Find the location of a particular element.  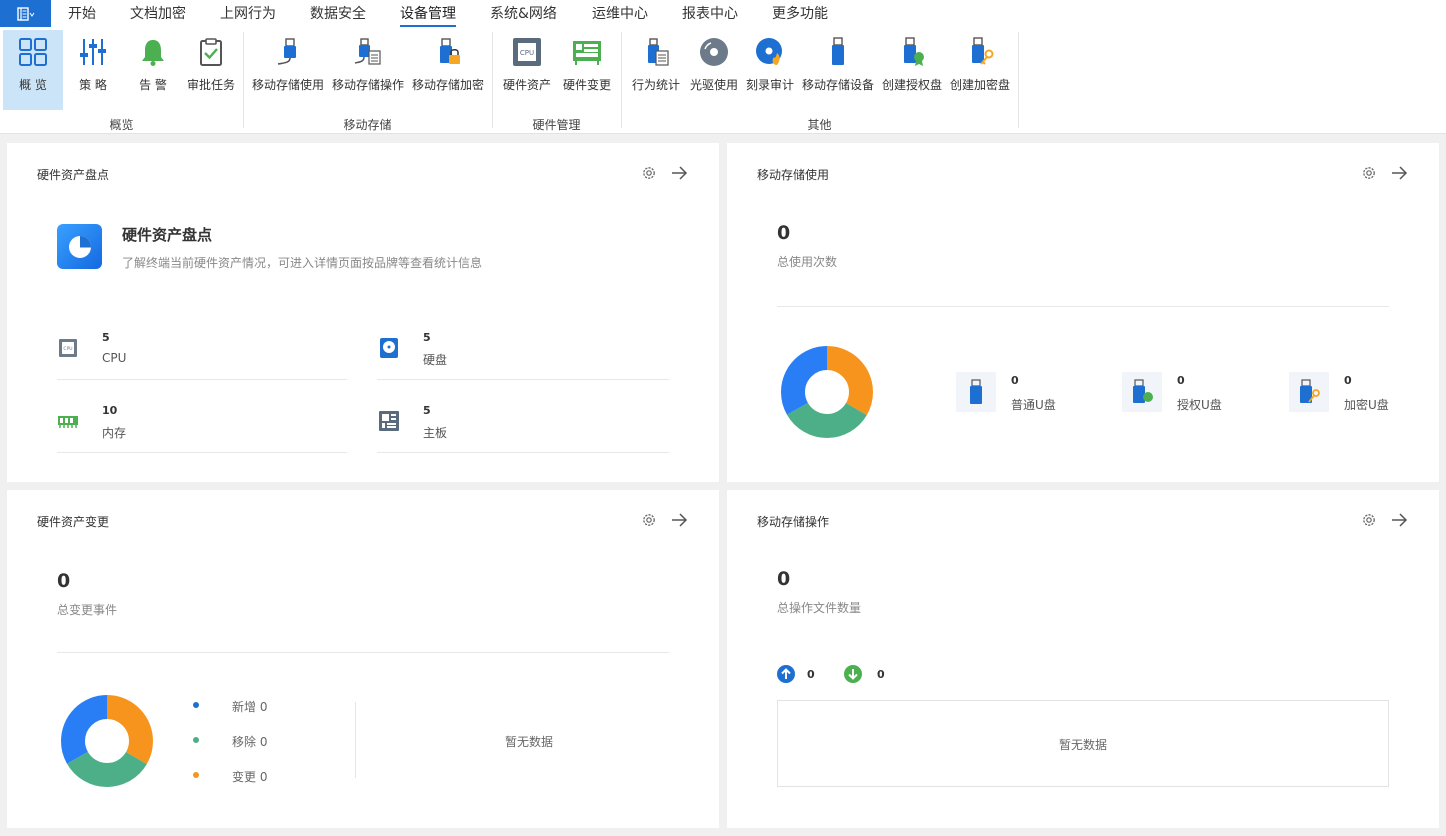

ribbon-group-overview: 概览 is located at coordinates (121, 125).